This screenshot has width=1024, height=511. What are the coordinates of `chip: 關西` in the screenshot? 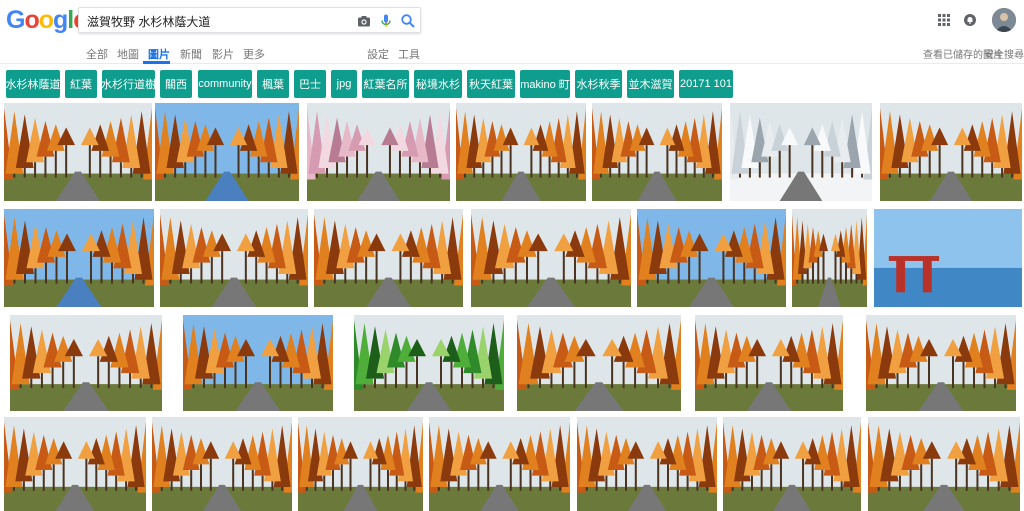 It's located at (176, 84).